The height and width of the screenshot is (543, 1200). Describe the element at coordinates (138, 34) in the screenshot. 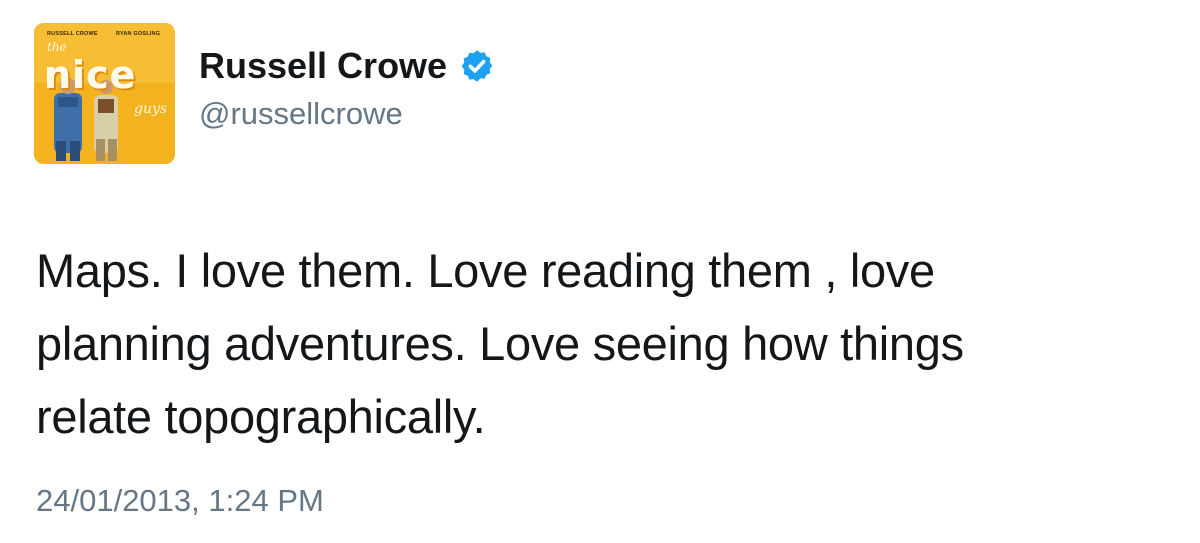

I see `avatar-credit-right: RYAN GOSLING` at that location.